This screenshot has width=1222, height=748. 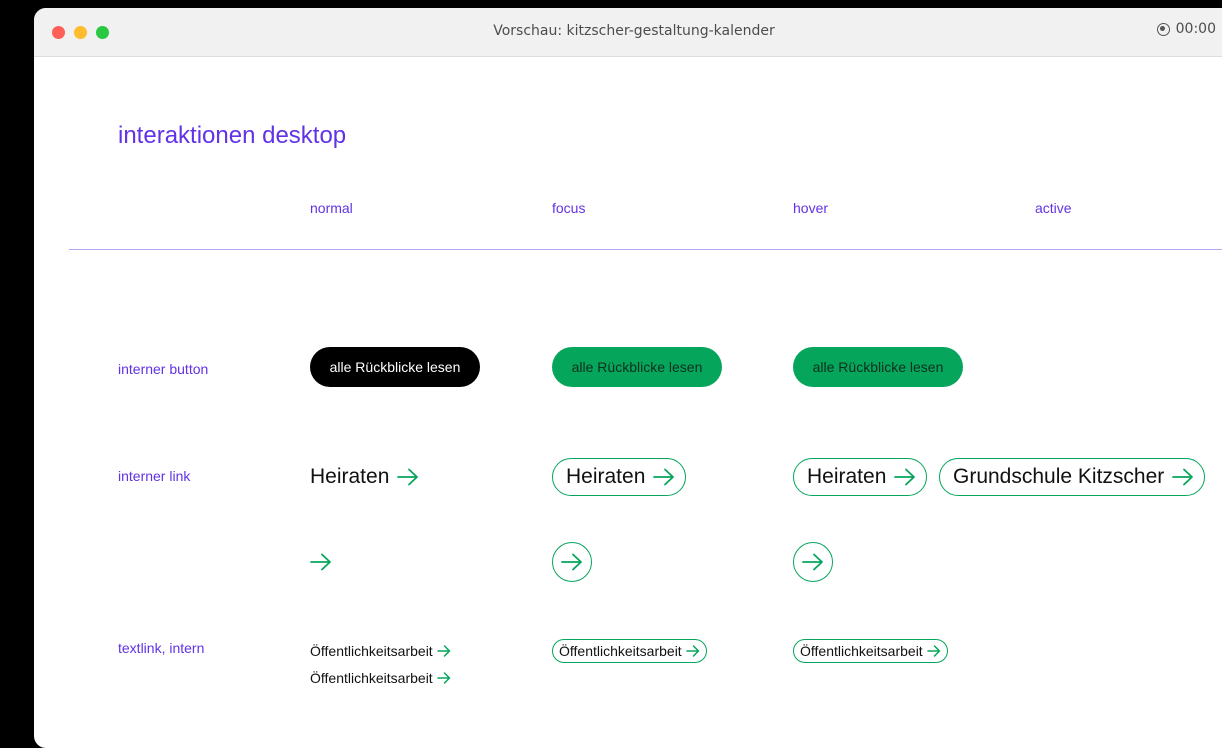 I want to click on link-hover: Heiraten, so click(x=860, y=477).